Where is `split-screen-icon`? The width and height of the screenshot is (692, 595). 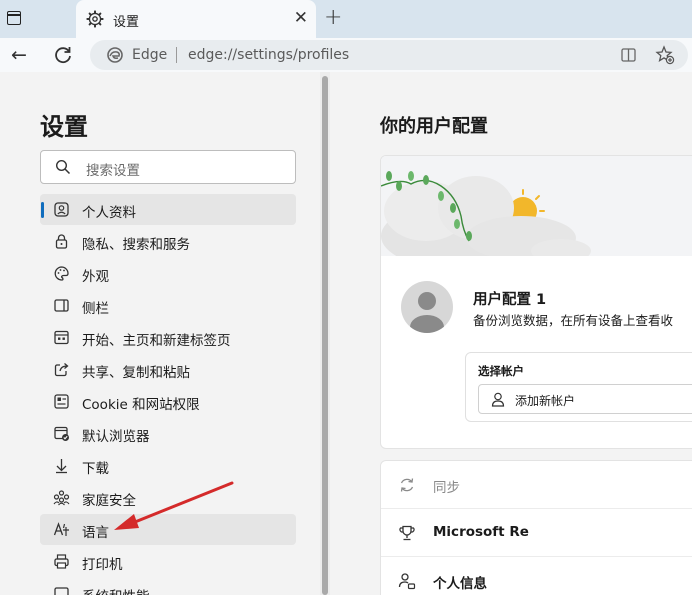
split-screen-icon is located at coordinates (628, 55).